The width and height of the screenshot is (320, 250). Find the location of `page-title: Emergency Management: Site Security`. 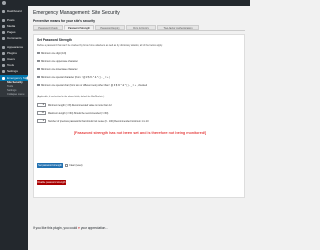

page-title: Emergency Management: Site Security is located at coordinates (76, 13).